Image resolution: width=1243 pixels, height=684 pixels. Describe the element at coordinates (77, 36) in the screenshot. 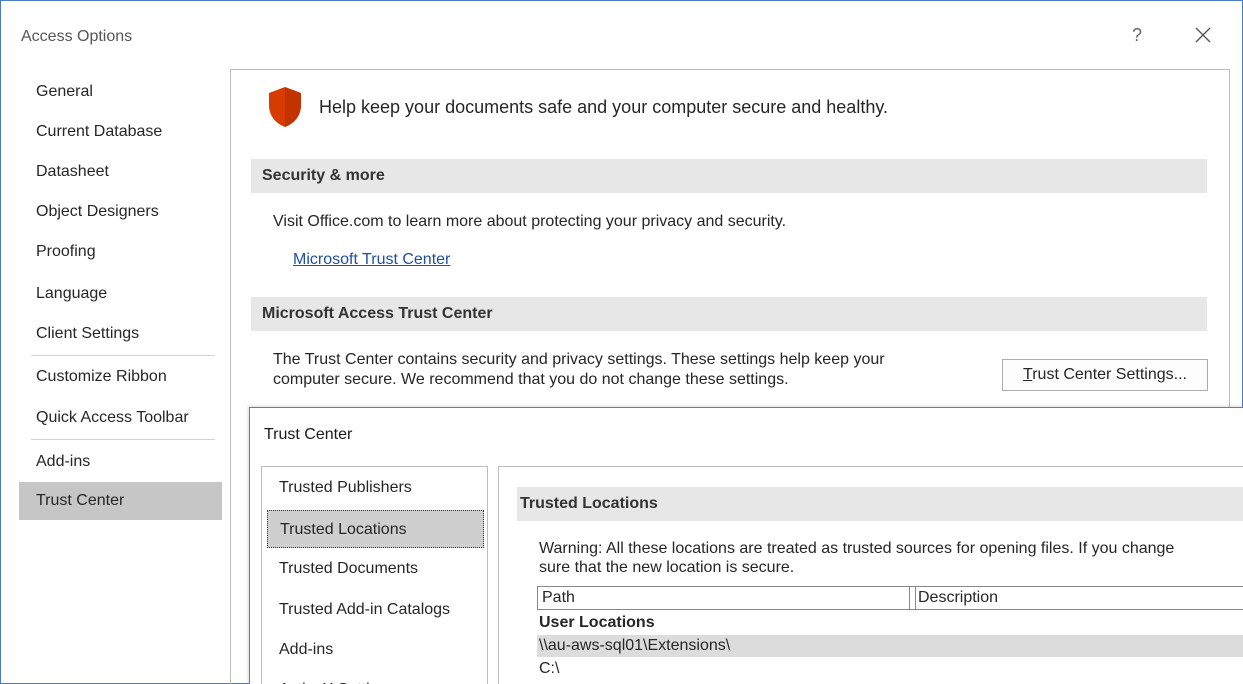

I see `window-title: Access Options` at that location.